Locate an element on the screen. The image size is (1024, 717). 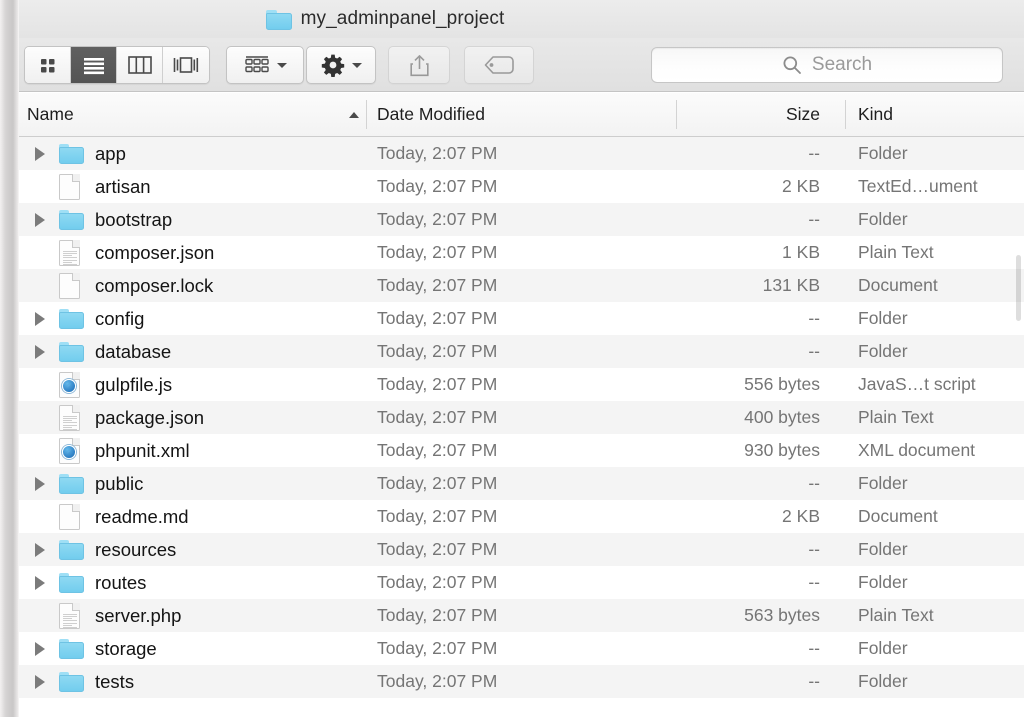
column-header-size-label: Size is located at coordinates (802, 114).